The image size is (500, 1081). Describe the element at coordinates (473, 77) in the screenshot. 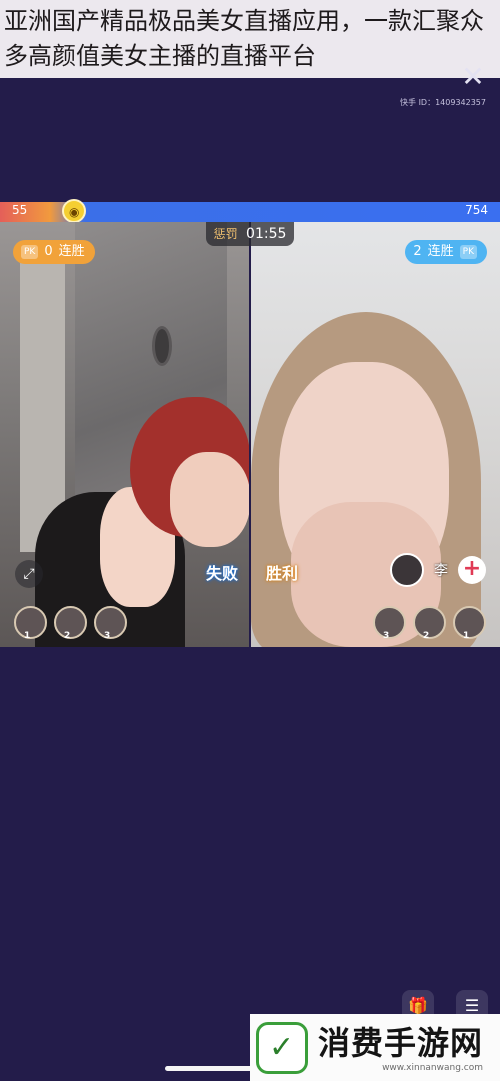

I see `close-icon: ✕` at that location.